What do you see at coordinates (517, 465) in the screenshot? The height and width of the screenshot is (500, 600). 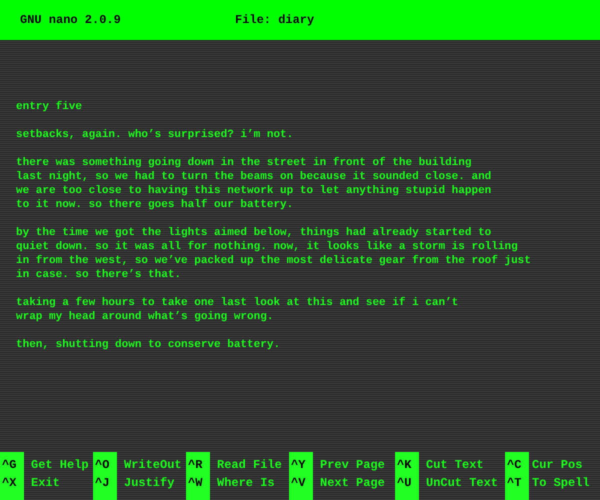 I see `shortcut-key: ^C` at bounding box center [517, 465].